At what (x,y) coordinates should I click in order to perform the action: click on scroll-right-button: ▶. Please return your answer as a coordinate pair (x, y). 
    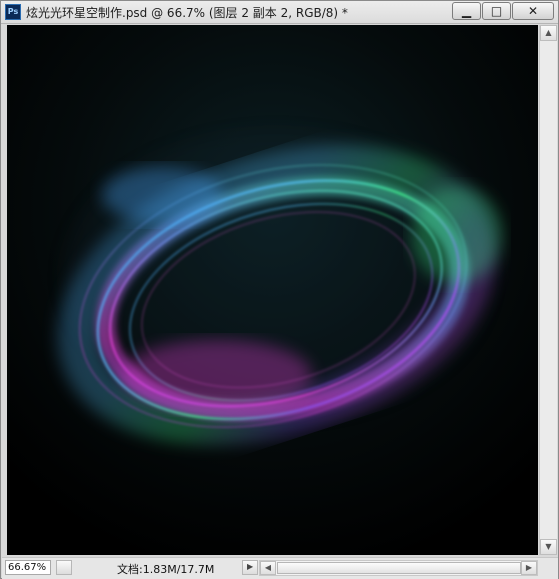
    Looking at the image, I should click on (529, 568).